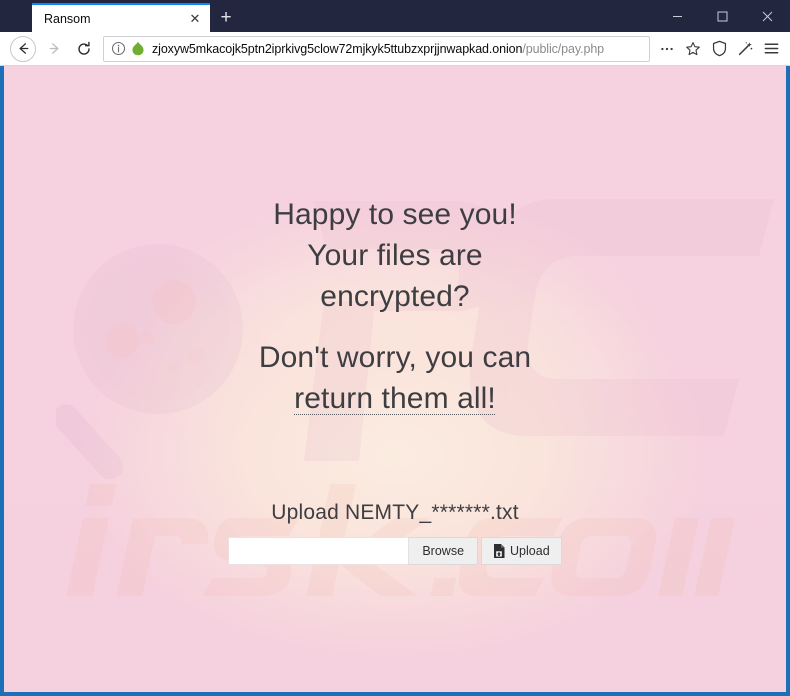  What do you see at coordinates (395, 694) in the screenshot?
I see `window-bottom-frame` at bounding box center [395, 694].